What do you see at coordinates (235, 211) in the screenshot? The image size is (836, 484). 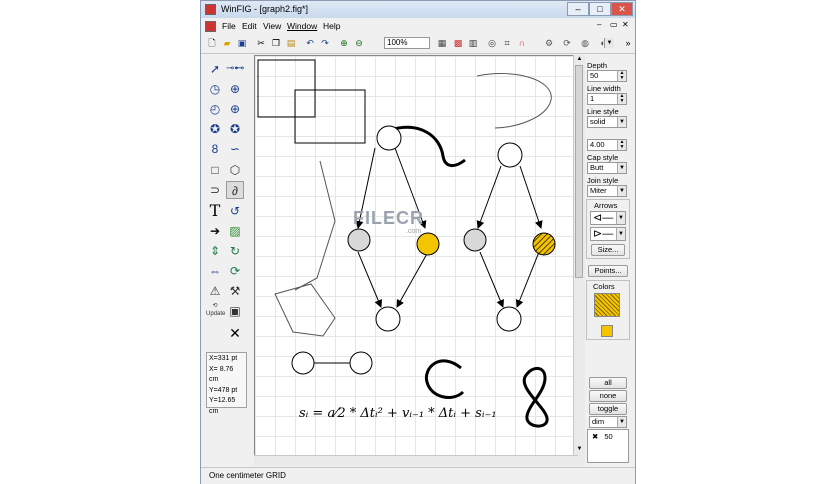 I see `arc-icon: ↺` at bounding box center [235, 211].